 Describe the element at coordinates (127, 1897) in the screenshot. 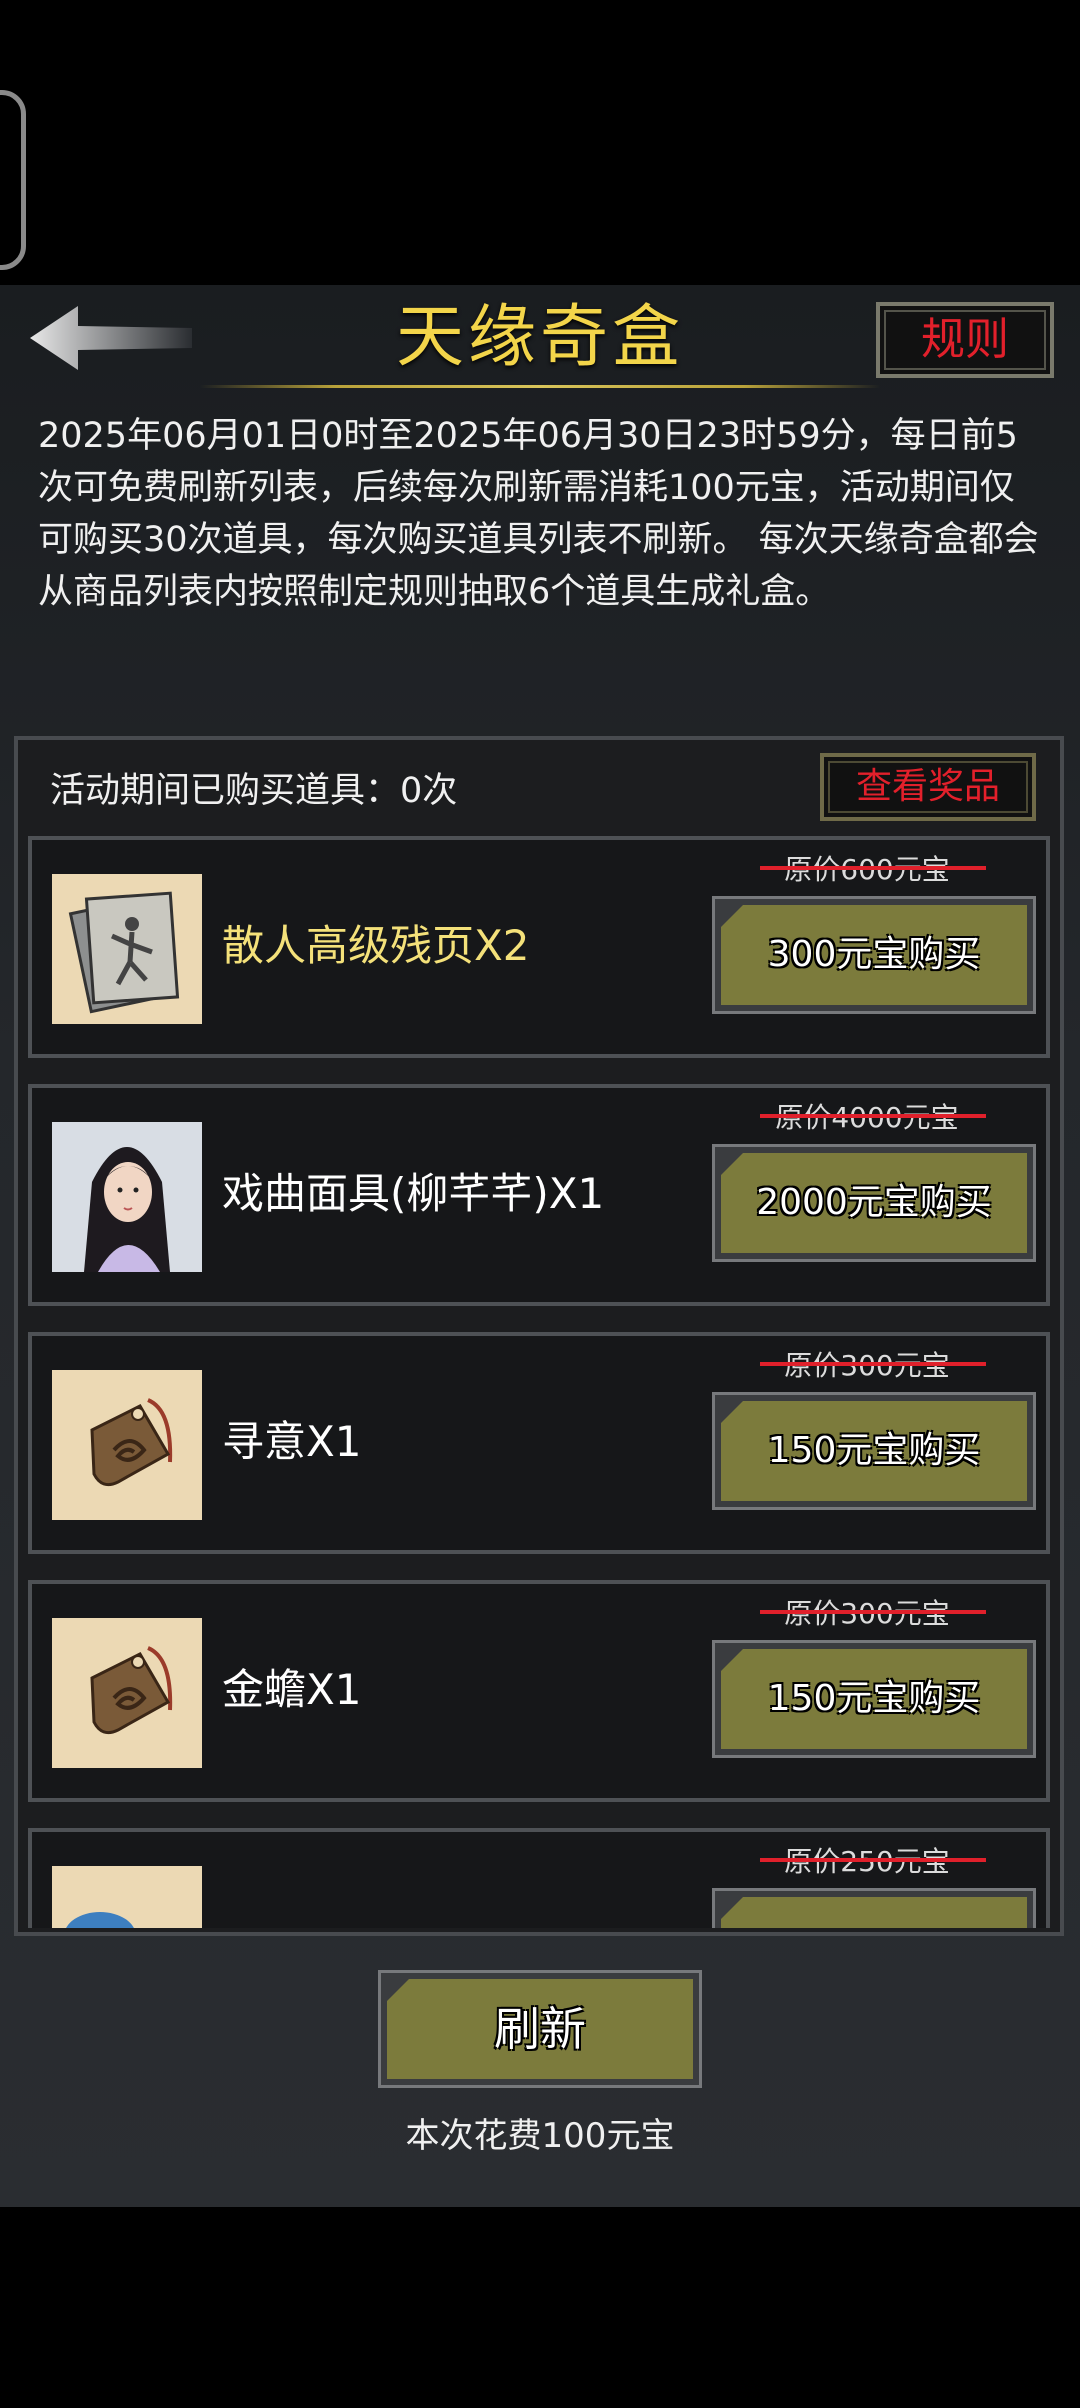

I see `blue-item-icon` at that location.